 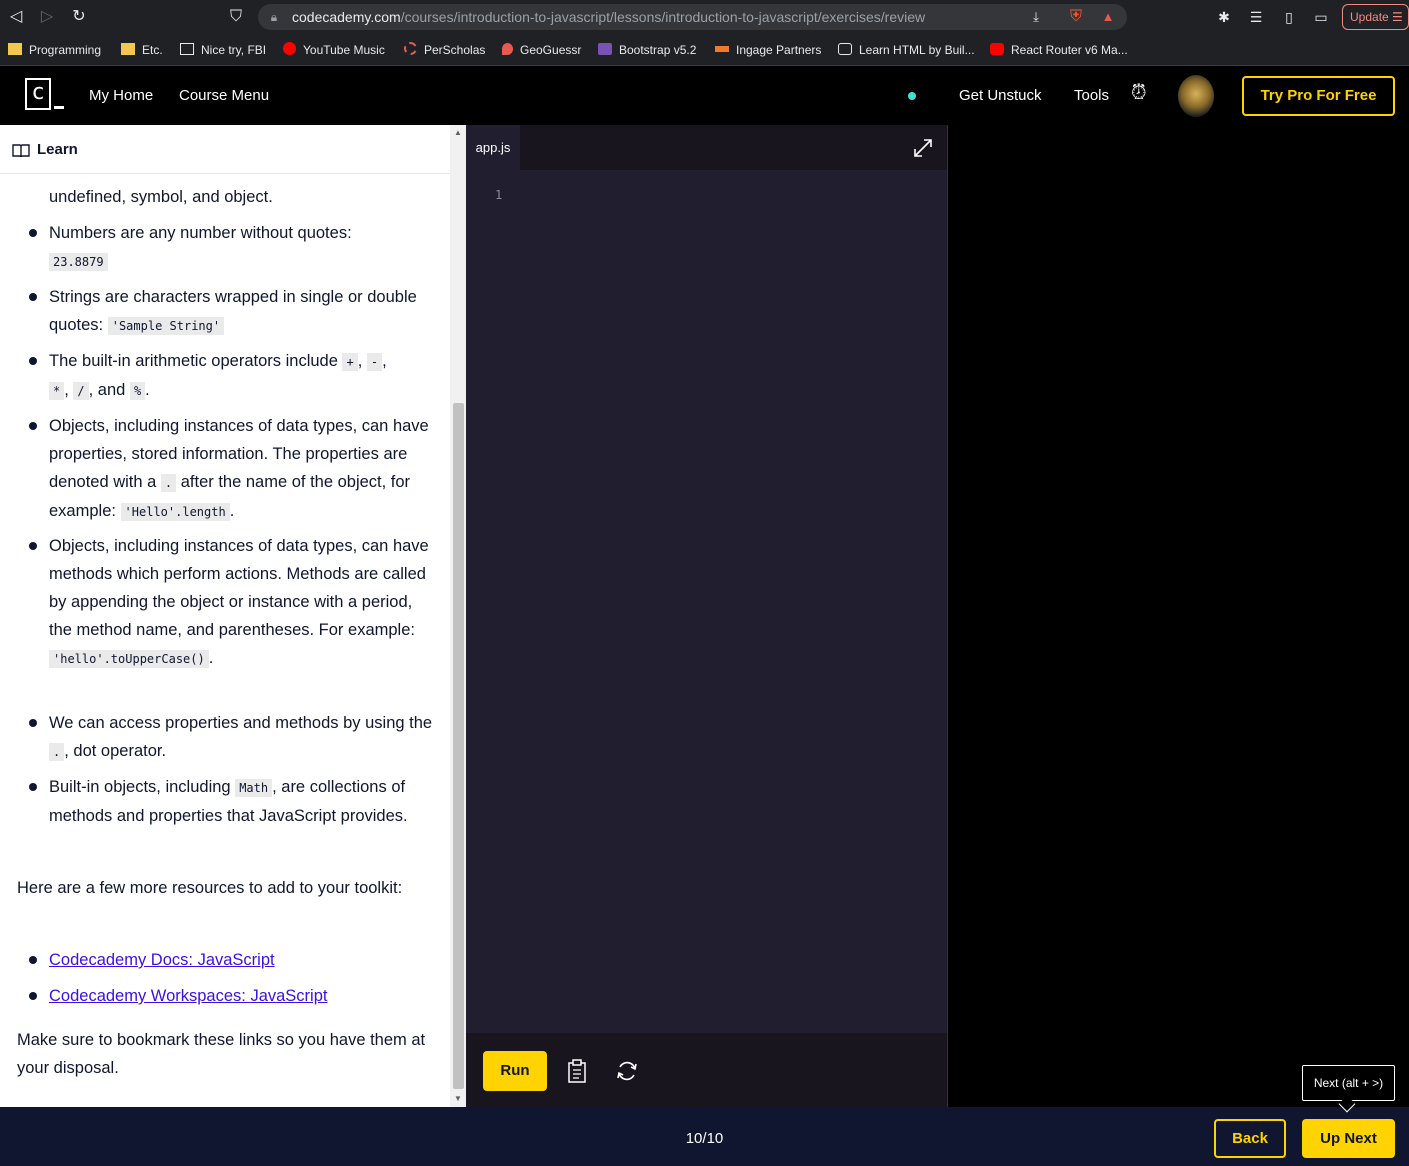 What do you see at coordinates (515, 1071) in the screenshot?
I see `run-button: Run` at bounding box center [515, 1071].